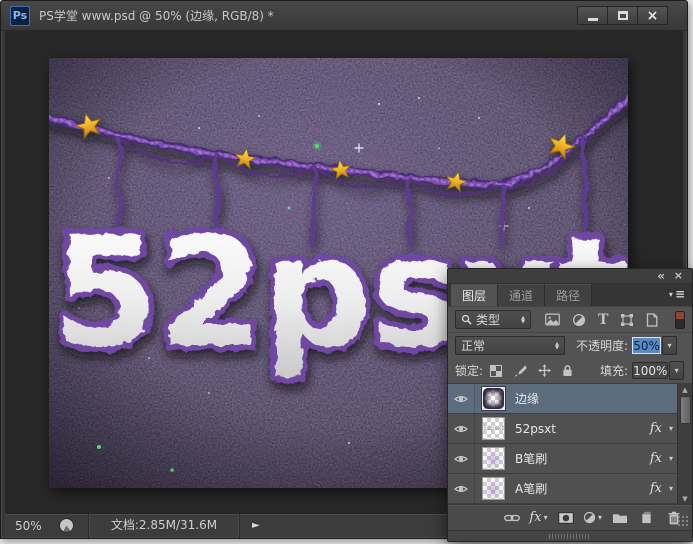  What do you see at coordinates (678, 276) in the screenshot?
I see `close-panel-icon: ×` at bounding box center [678, 276].